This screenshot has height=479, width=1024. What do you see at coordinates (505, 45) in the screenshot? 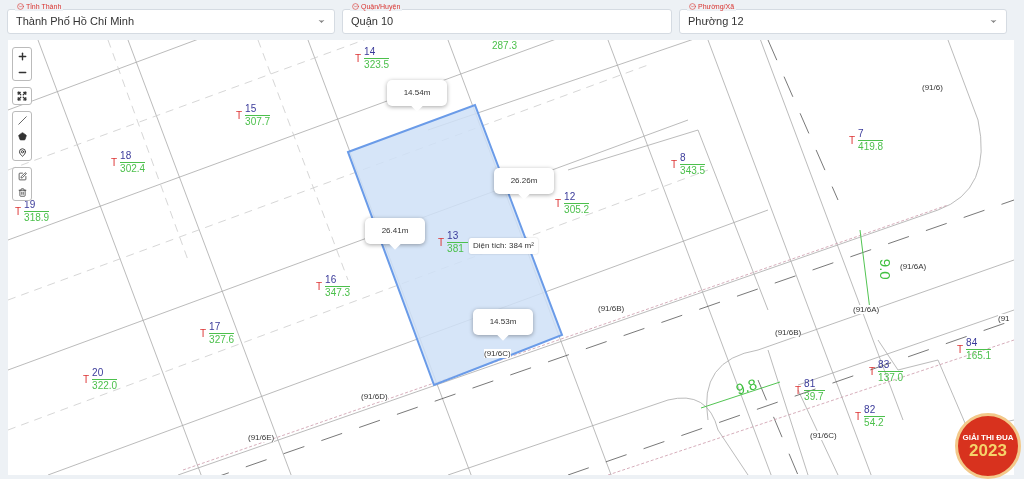
I see `parcel-area: 287.3` at bounding box center [505, 45].